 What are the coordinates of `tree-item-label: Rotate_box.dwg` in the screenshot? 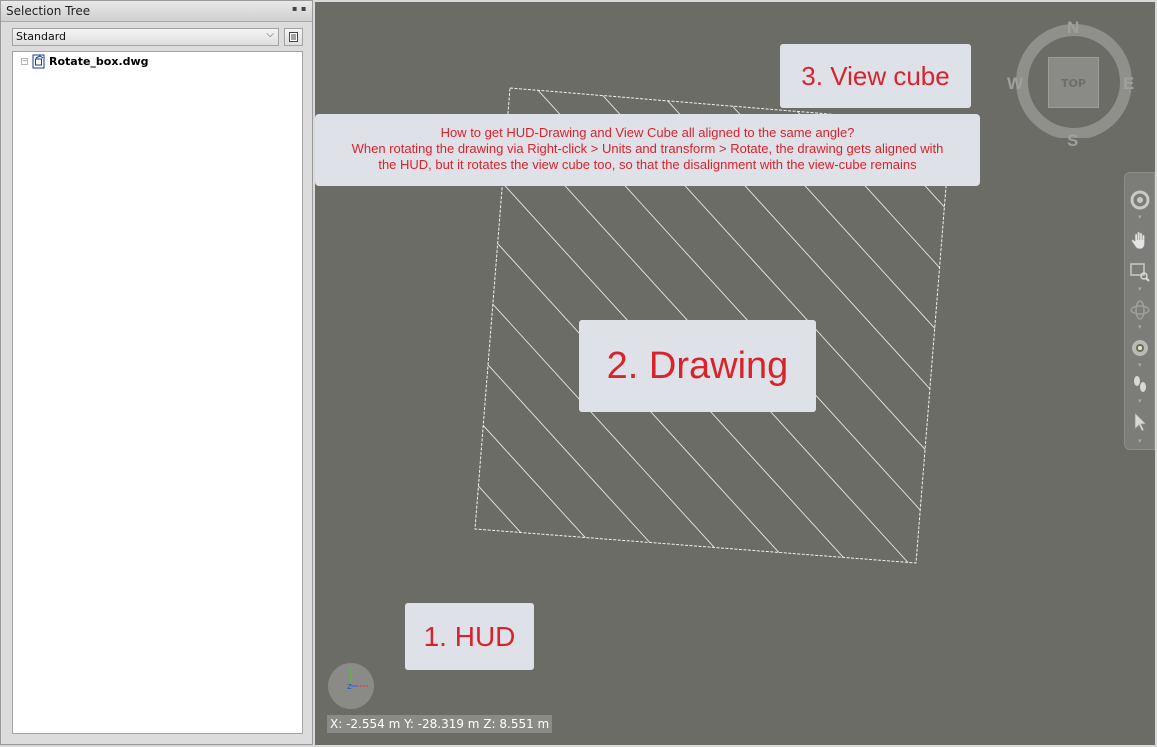 It's located at (99, 61).